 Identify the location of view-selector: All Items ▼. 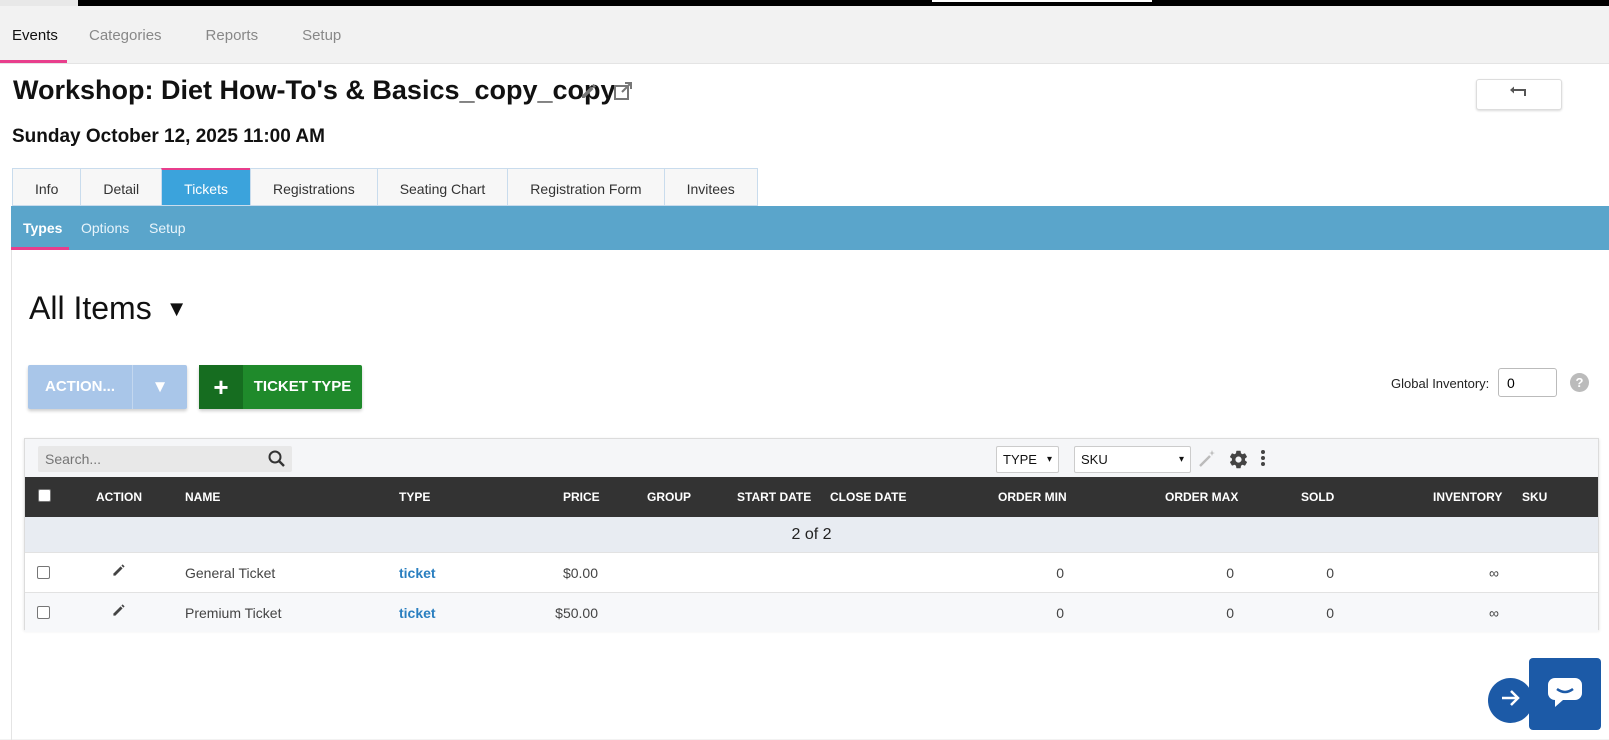
(108, 308).